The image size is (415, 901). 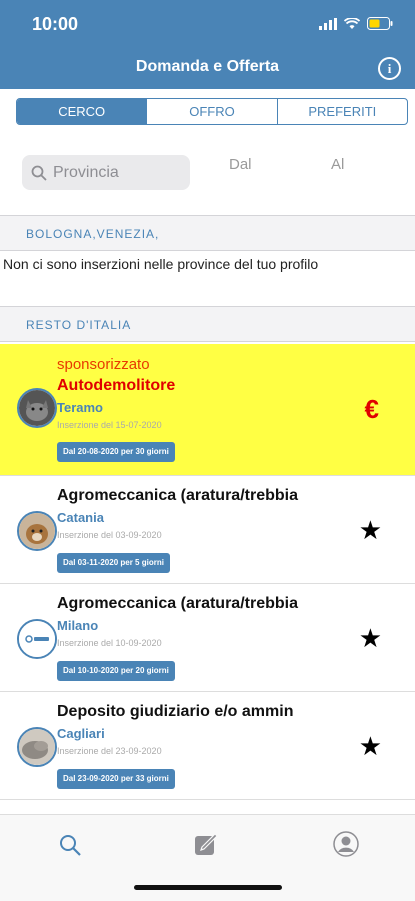 What do you see at coordinates (116, 385) in the screenshot?
I see `listing-title: Autodemolitore` at bounding box center [116, 385].